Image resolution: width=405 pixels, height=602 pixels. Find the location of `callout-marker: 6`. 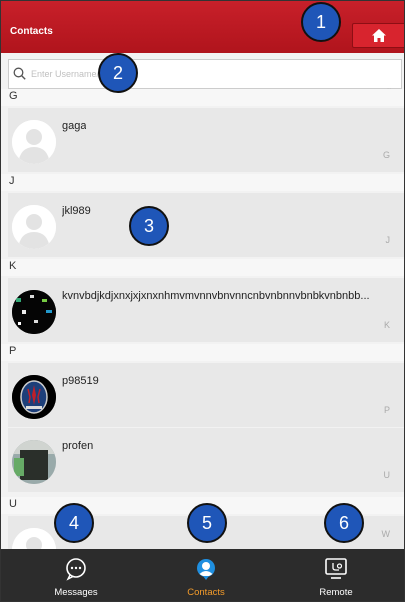

callout-marker: 6 is located at coordinates (344, 523).